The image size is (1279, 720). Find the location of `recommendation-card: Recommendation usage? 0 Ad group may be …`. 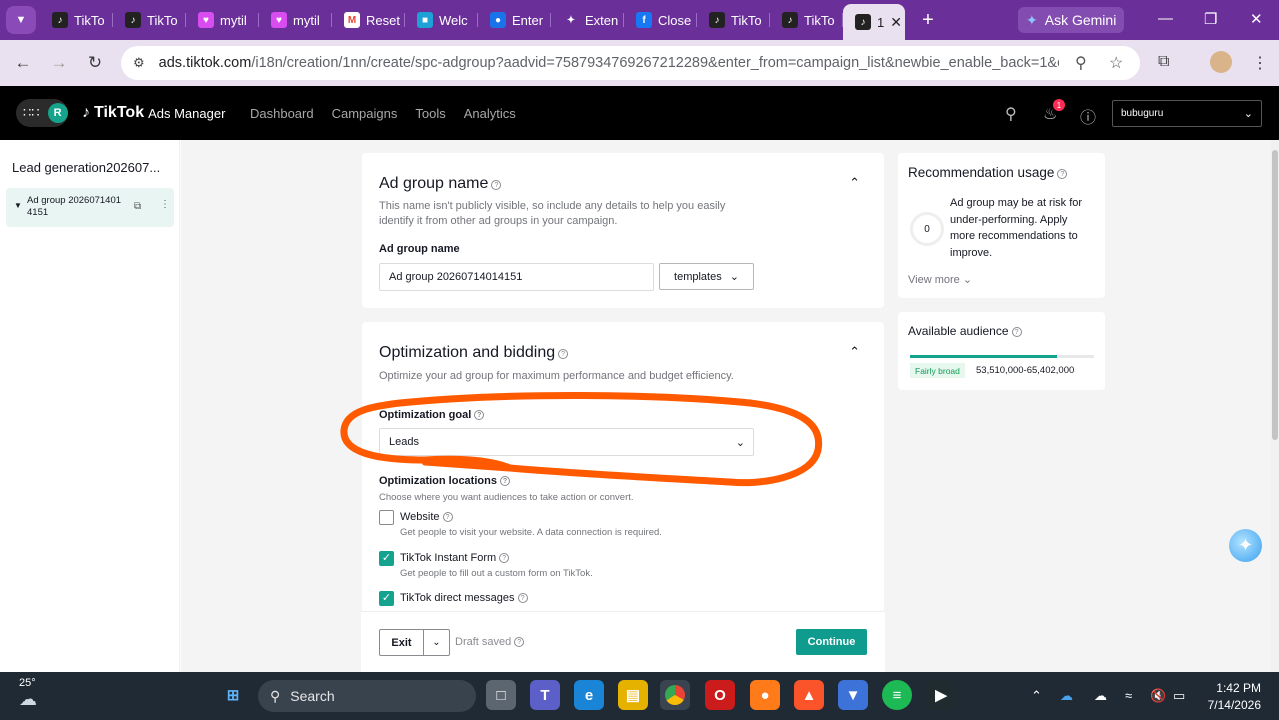

recommendation-card: Recommendation usage? 0 Ad group may be … is located at coordinates (1001, 225).